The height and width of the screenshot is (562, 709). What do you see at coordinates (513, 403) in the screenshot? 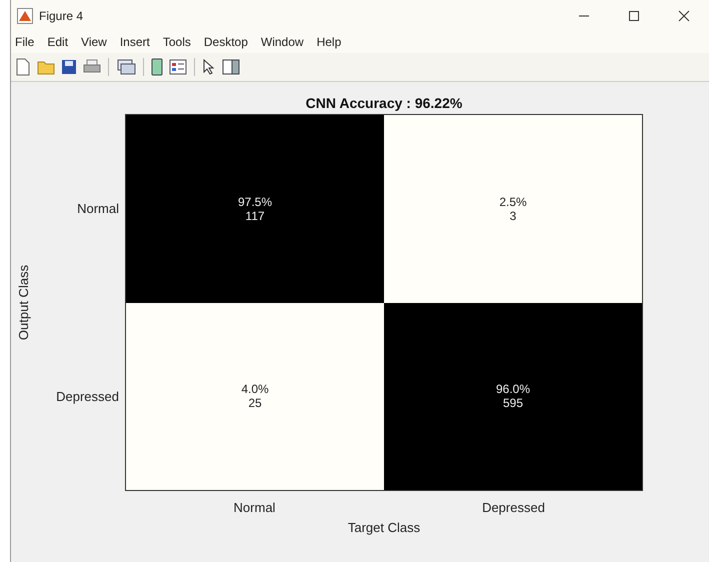
I see `cell-count: 595` at bounding box center [513, 403].